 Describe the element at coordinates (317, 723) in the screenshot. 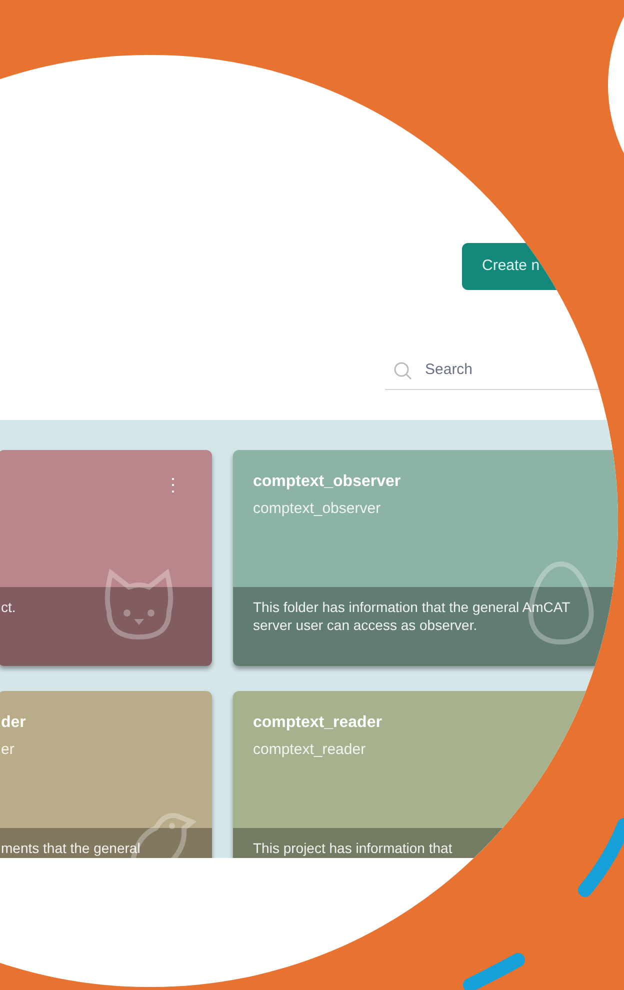

I see `project-title: comptext_reader` at that location.